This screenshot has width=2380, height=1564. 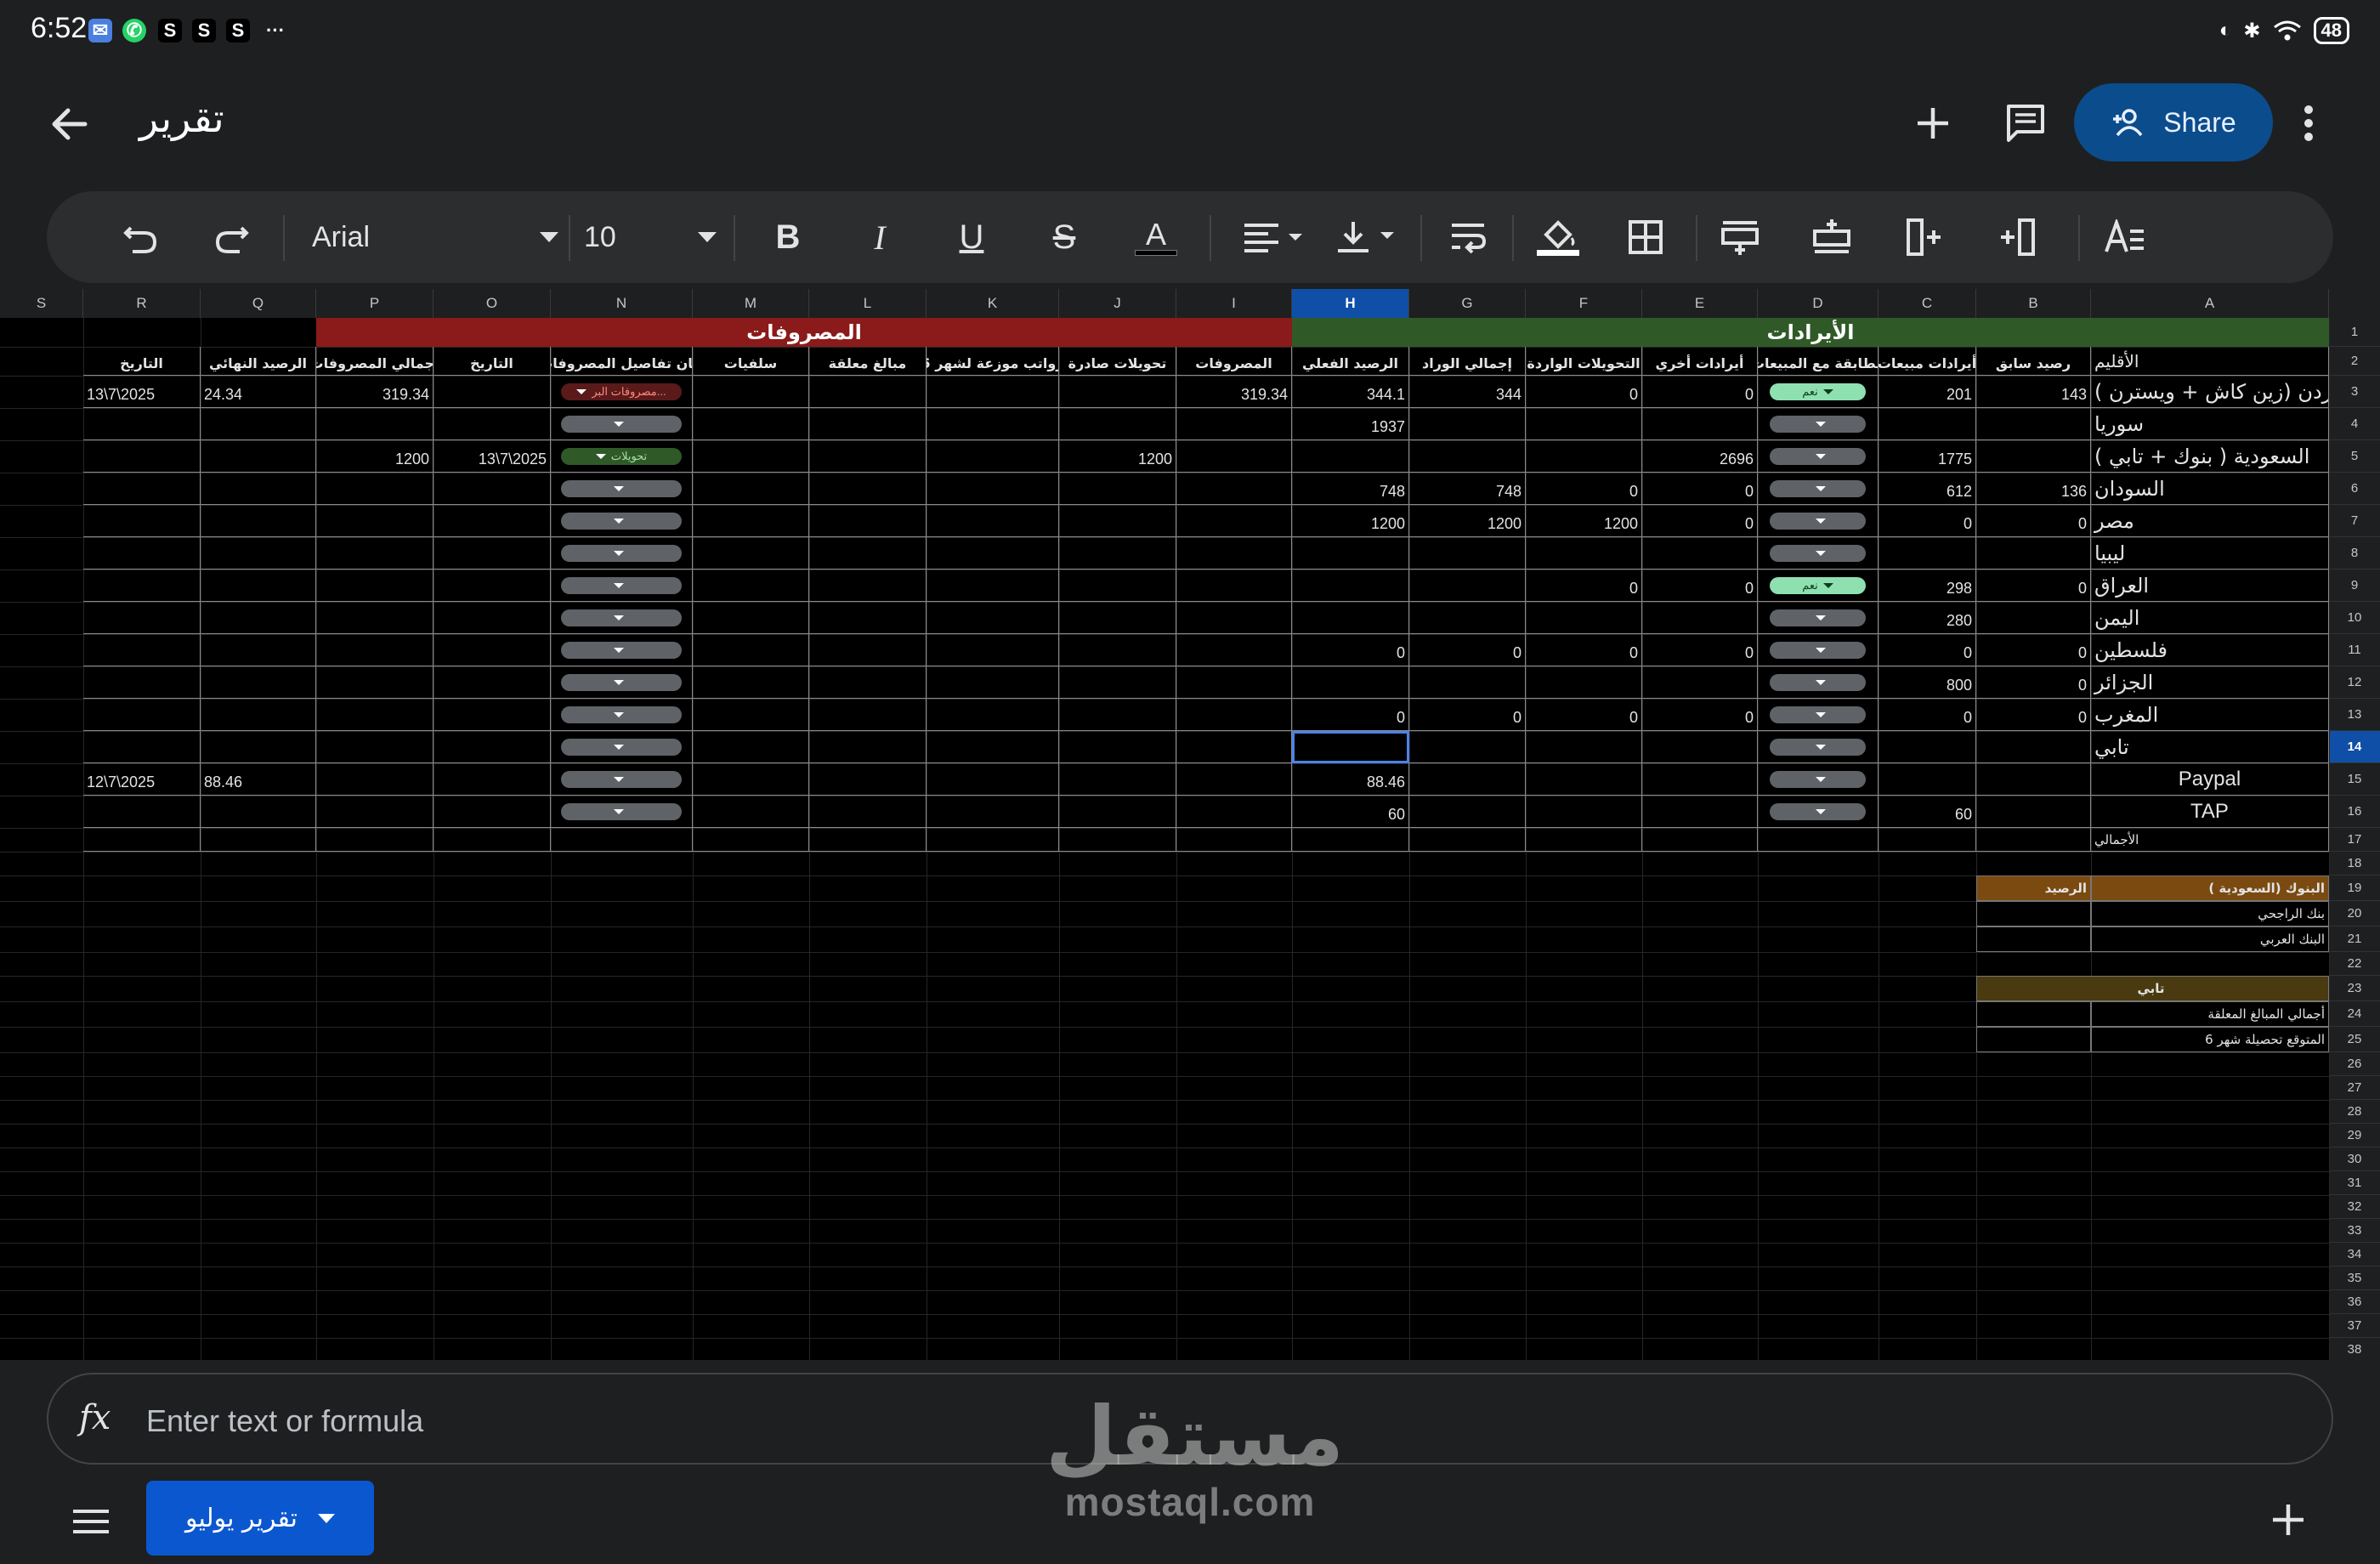 What do you see at coordinates (258, 392) in the screenshot?
I see `value-cell: 24.34` at bounding box center [258, 392].